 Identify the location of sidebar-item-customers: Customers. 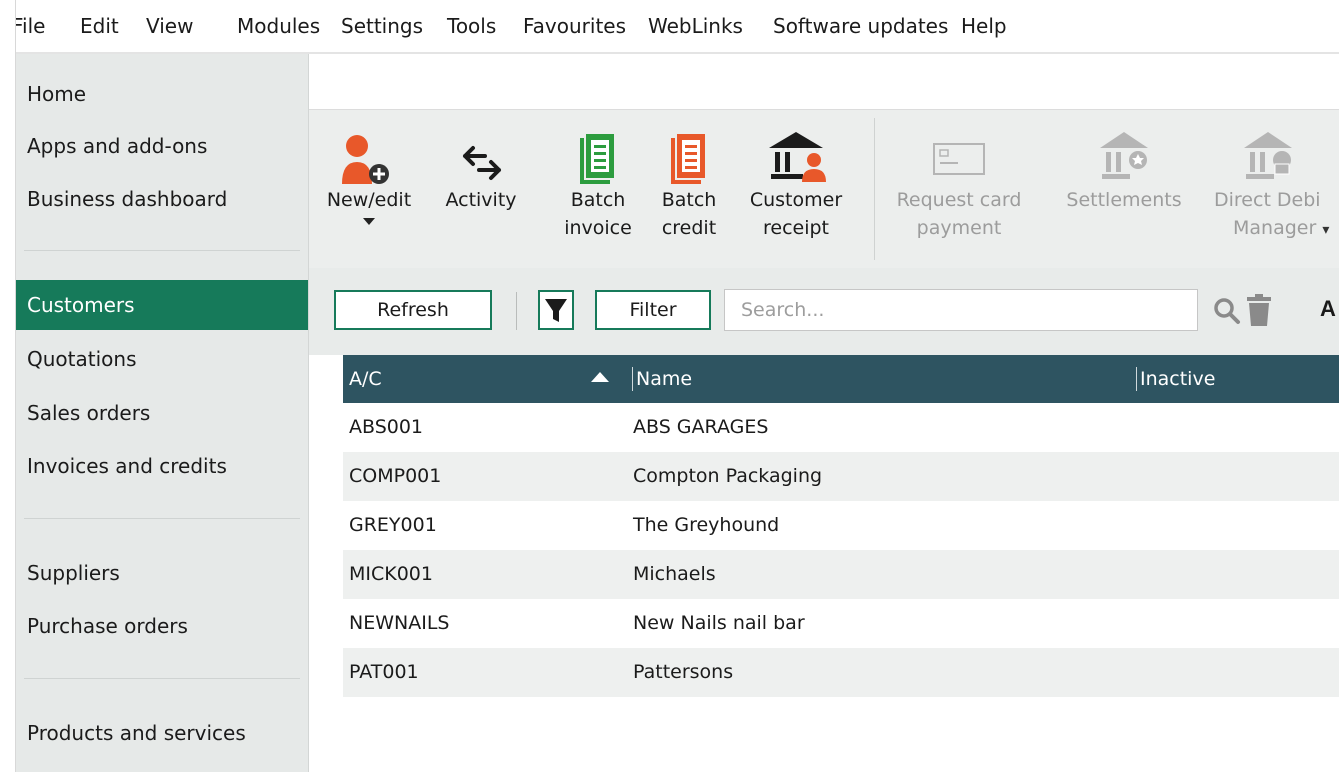
(162, 305).